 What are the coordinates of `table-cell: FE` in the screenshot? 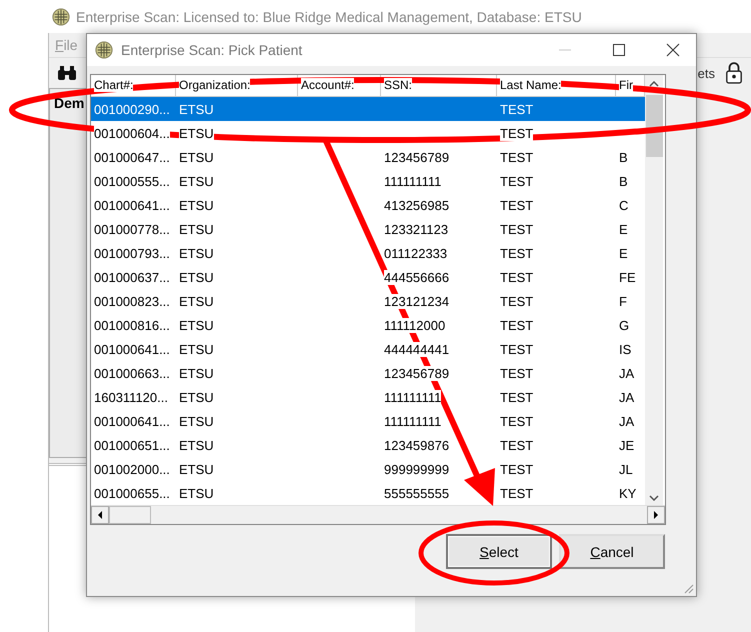 It's located at (627, 277).